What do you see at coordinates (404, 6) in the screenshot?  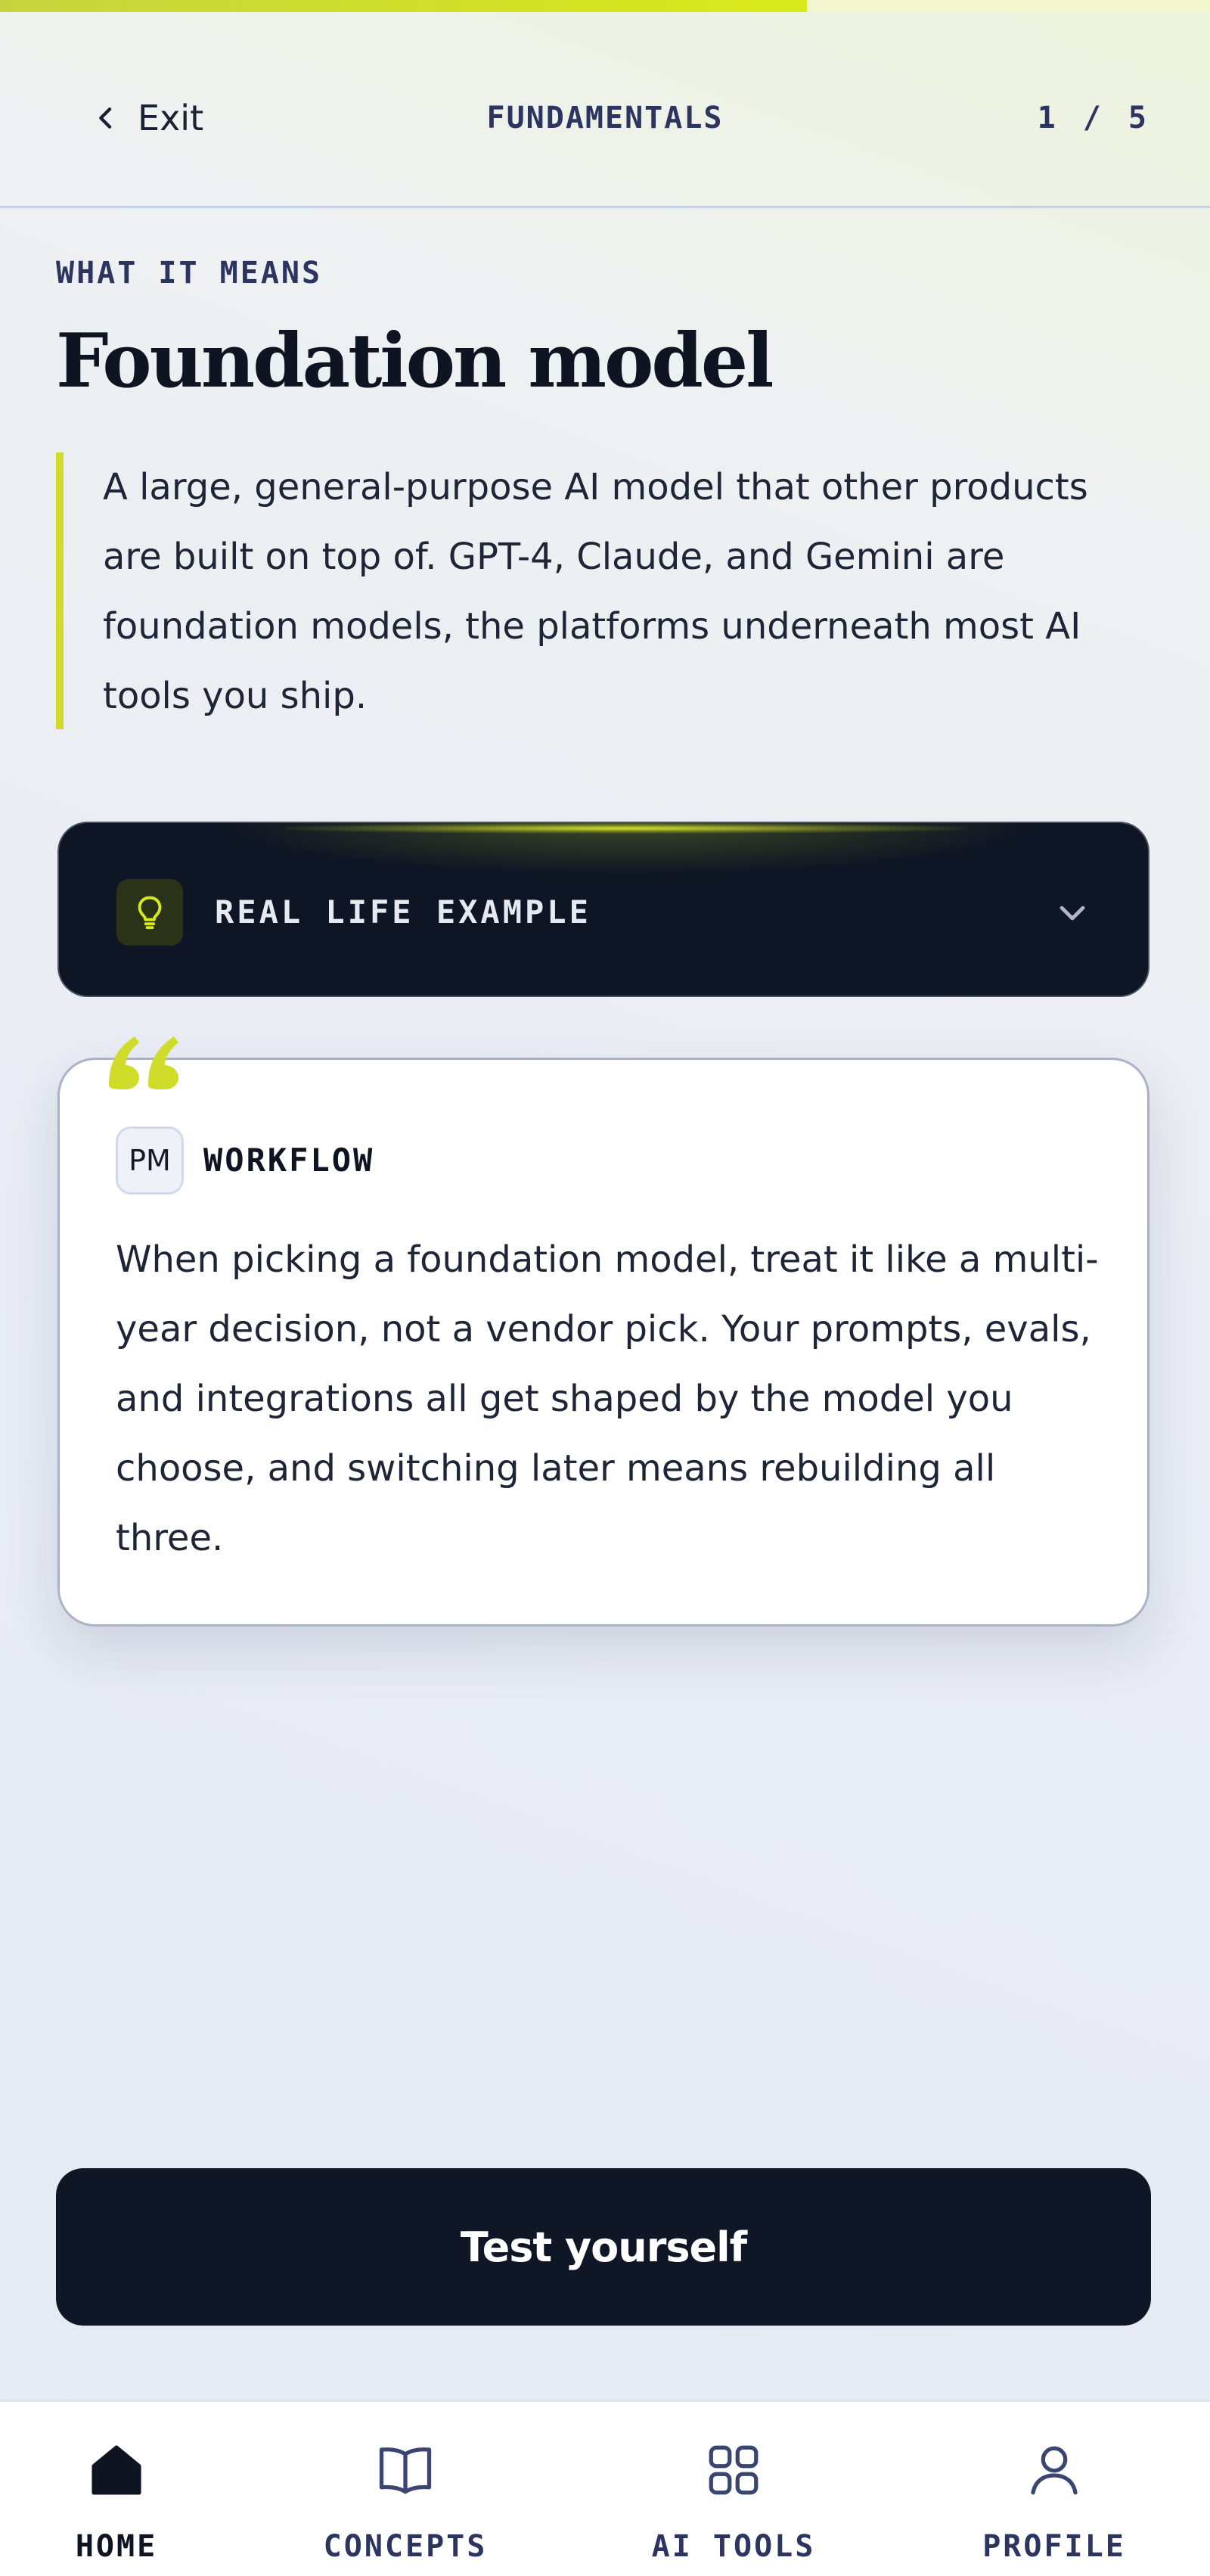 I see `progress-bar-fill` at bounding box center [404, 6].